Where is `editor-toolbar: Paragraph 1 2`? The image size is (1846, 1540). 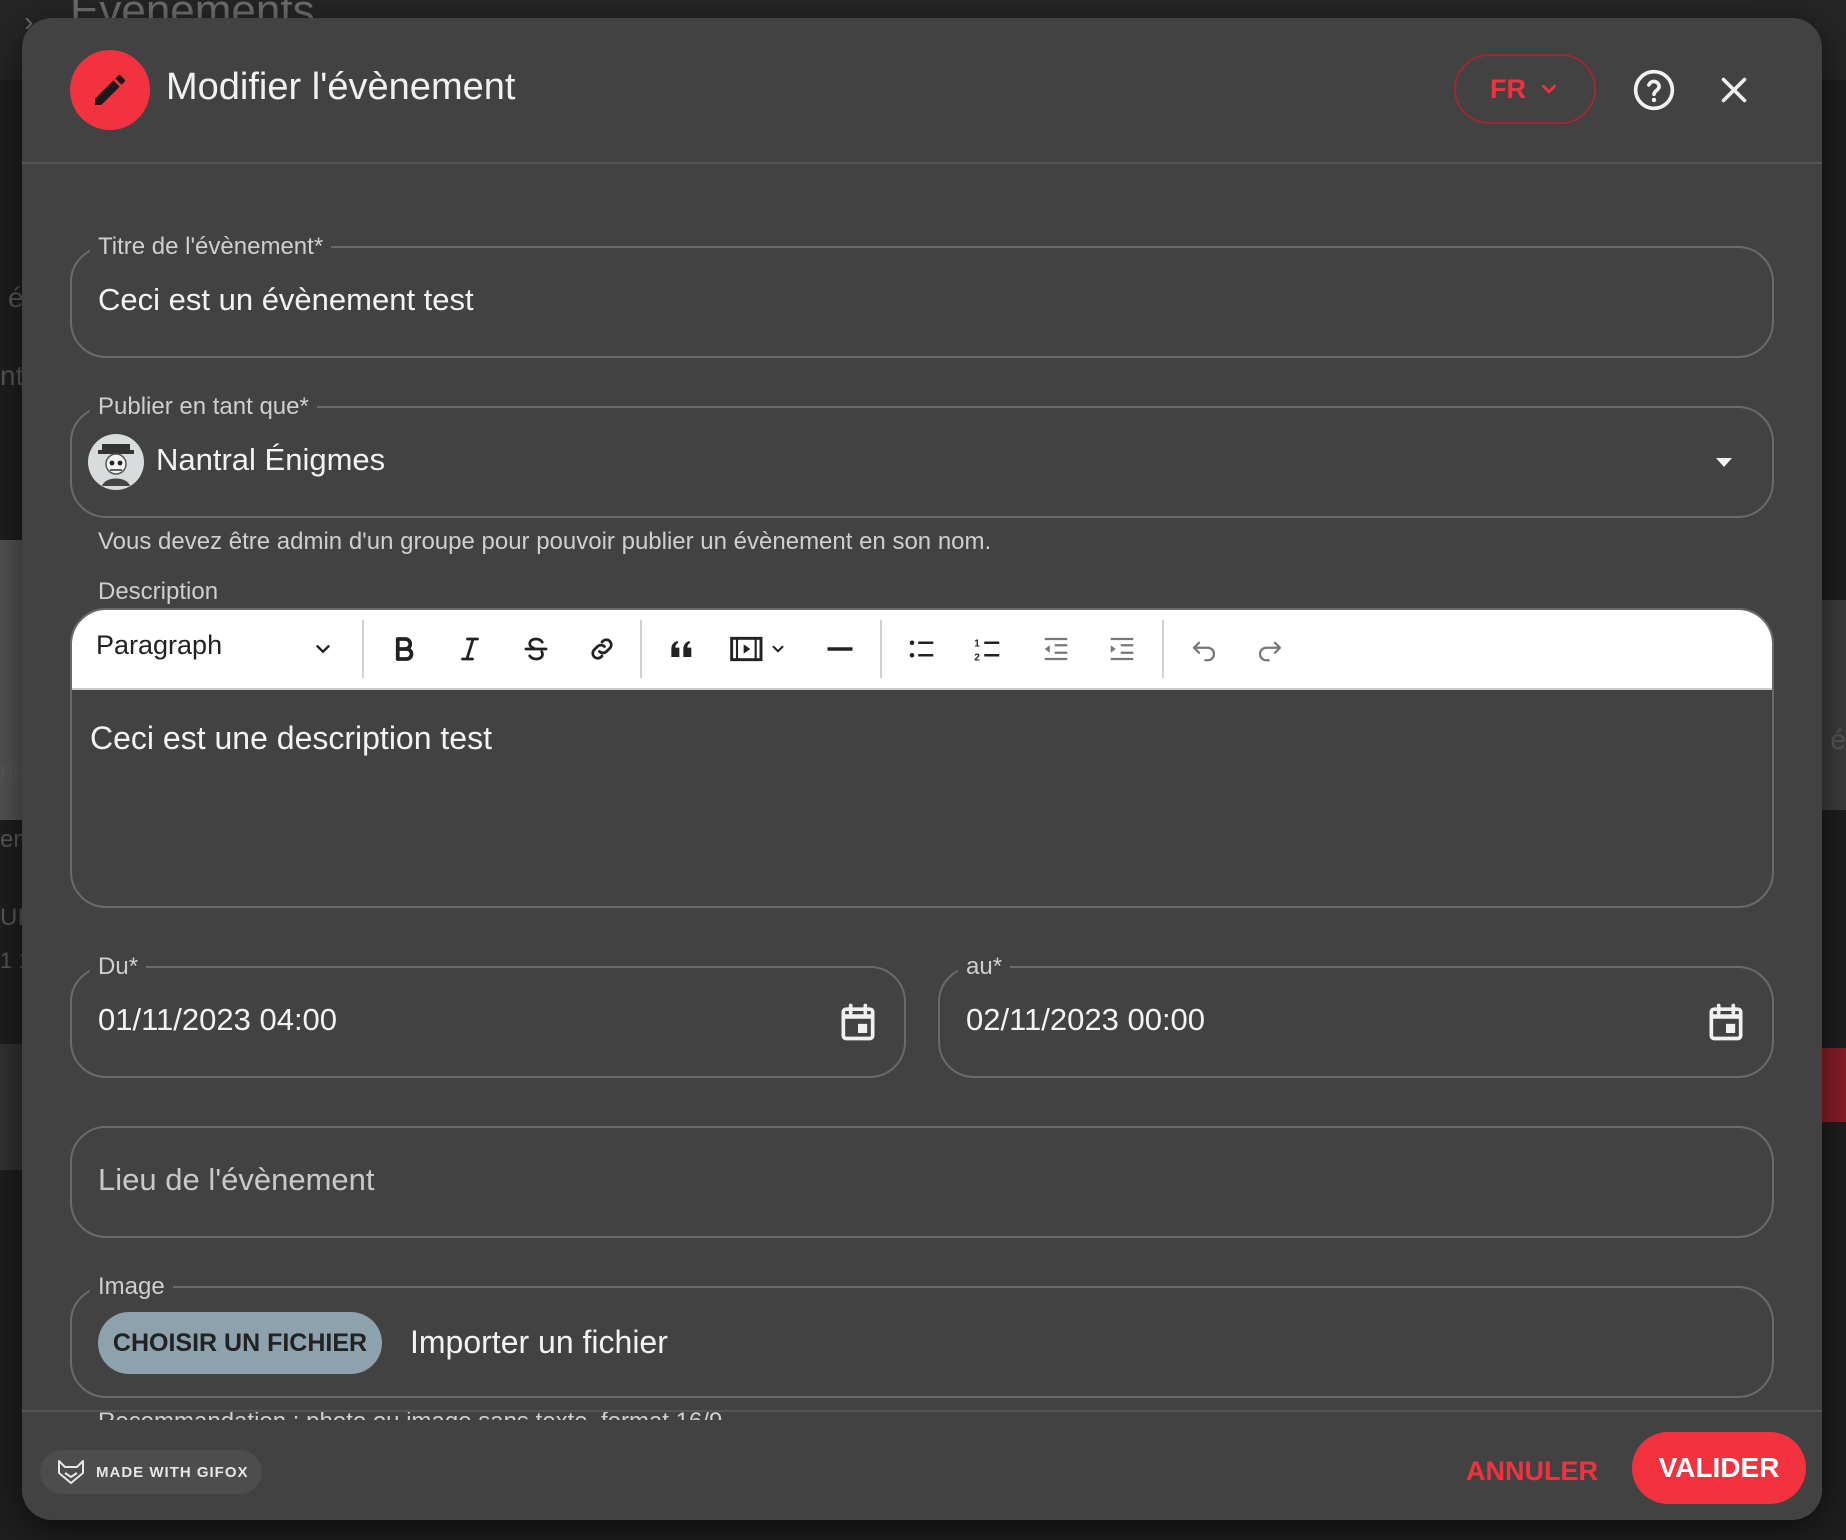
editor-toolbar: Paragraph 1 2 is located at coordinates (922, 650).